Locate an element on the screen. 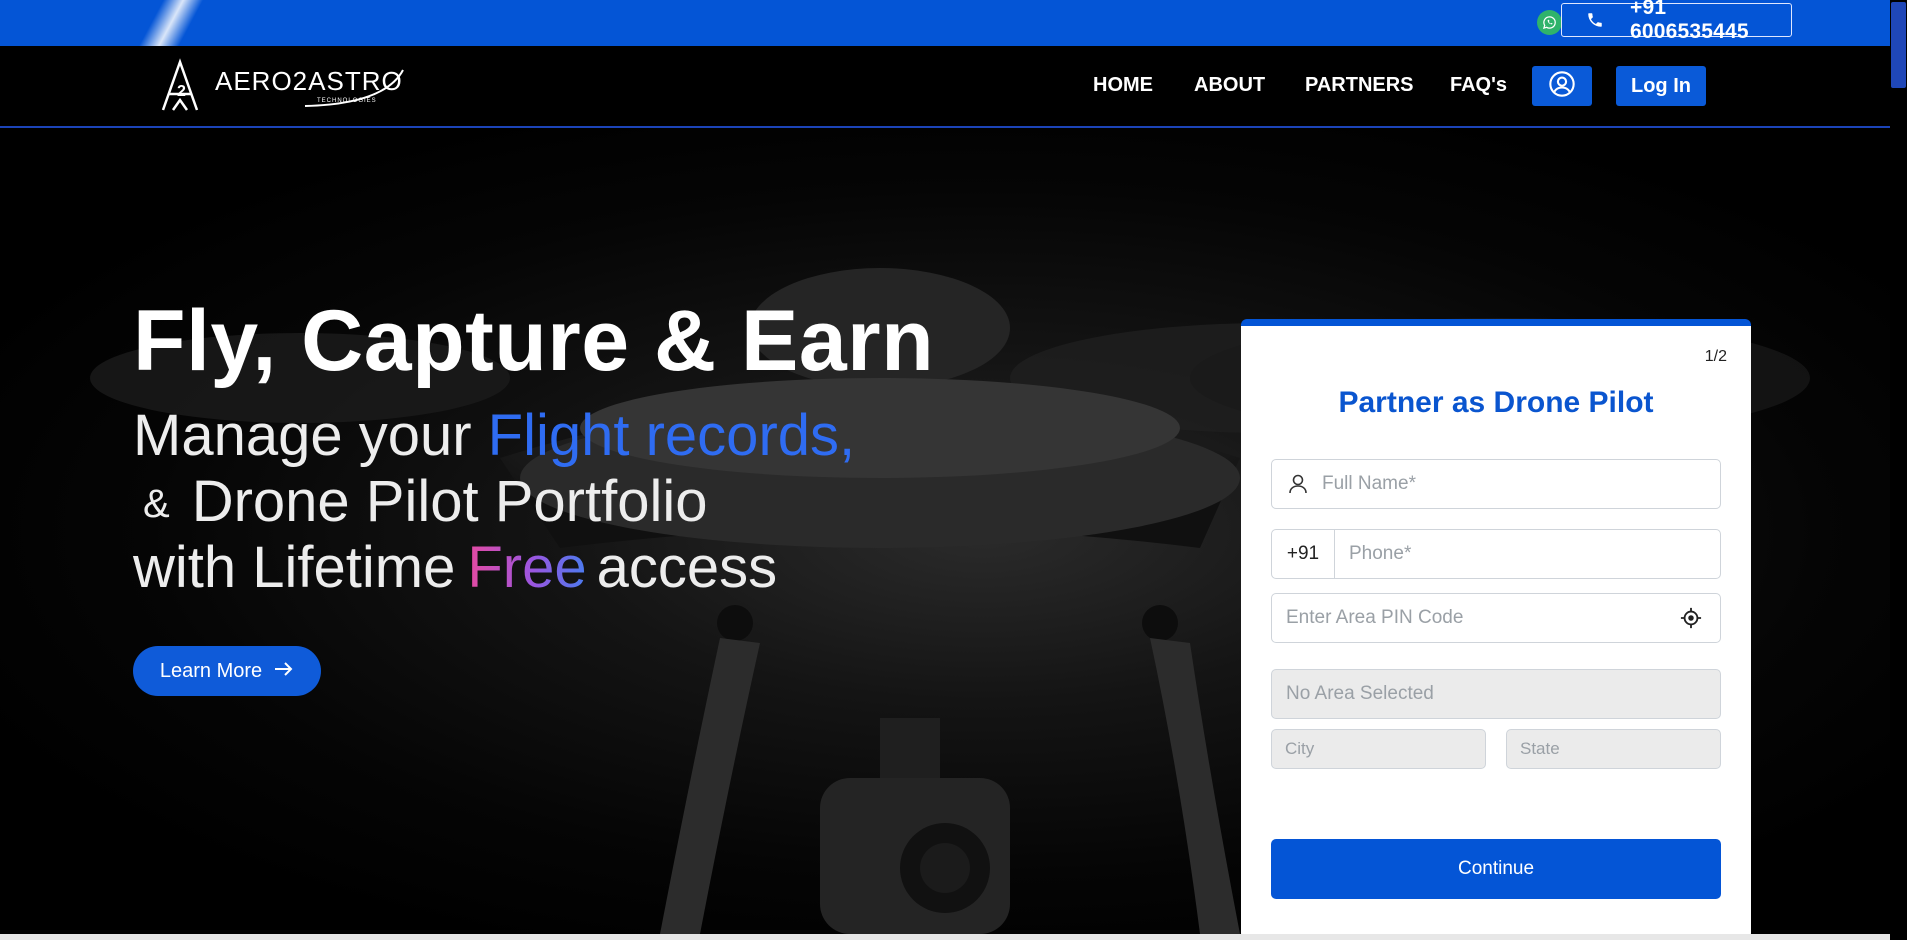 Image resolution: width=1907 pixels, height=940 pixels. learn-more-button: Learn More is located at coordinates (227, 671).